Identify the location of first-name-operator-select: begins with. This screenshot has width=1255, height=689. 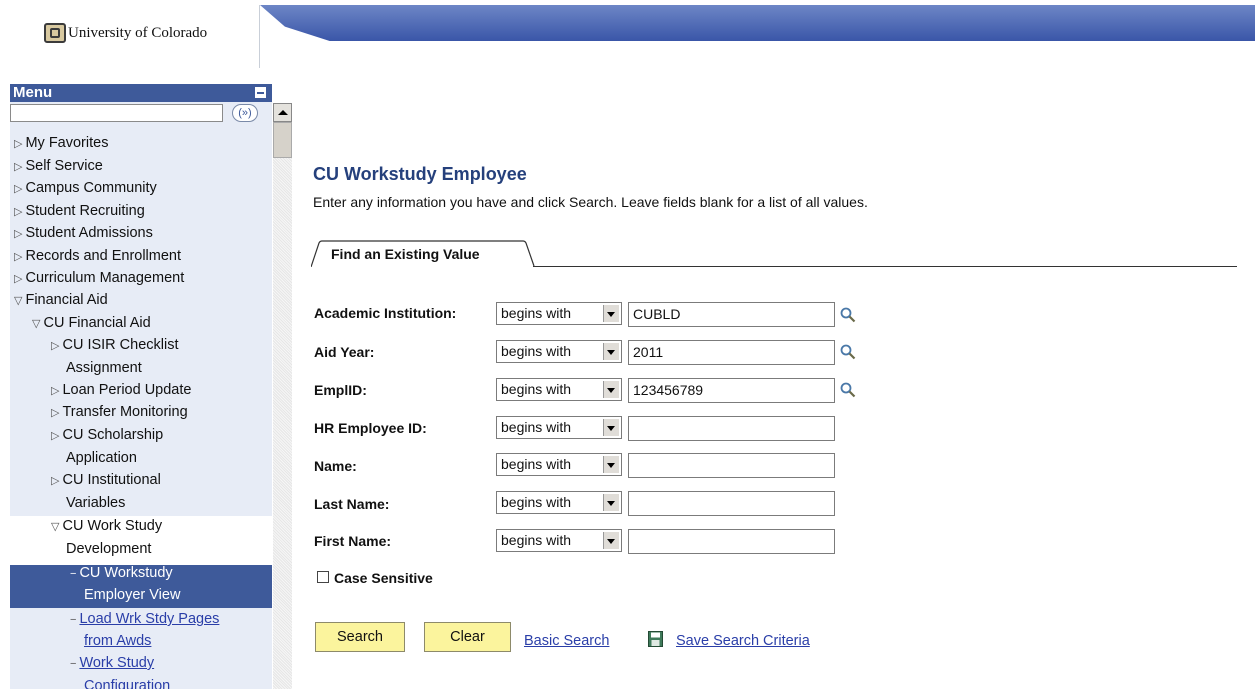
(559, 540).